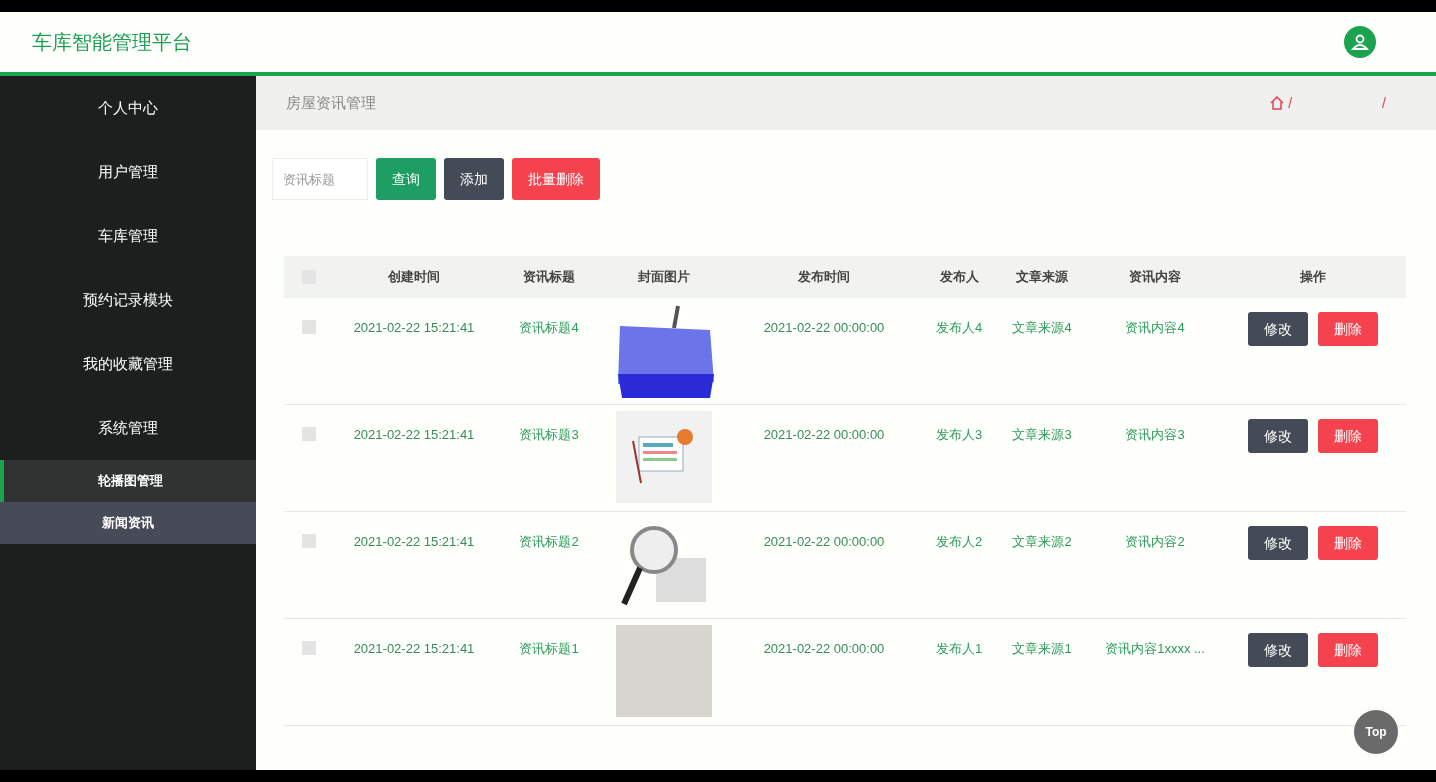 The width and height of the screenshot is (1436, 782). Describe the element at coordinates (959, 542) in the screenshot. I see `table-cell-text: 发布人2` at that location.